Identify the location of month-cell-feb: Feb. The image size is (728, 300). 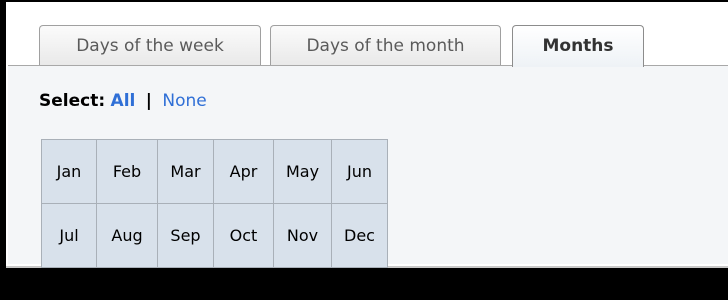
(127, 171).